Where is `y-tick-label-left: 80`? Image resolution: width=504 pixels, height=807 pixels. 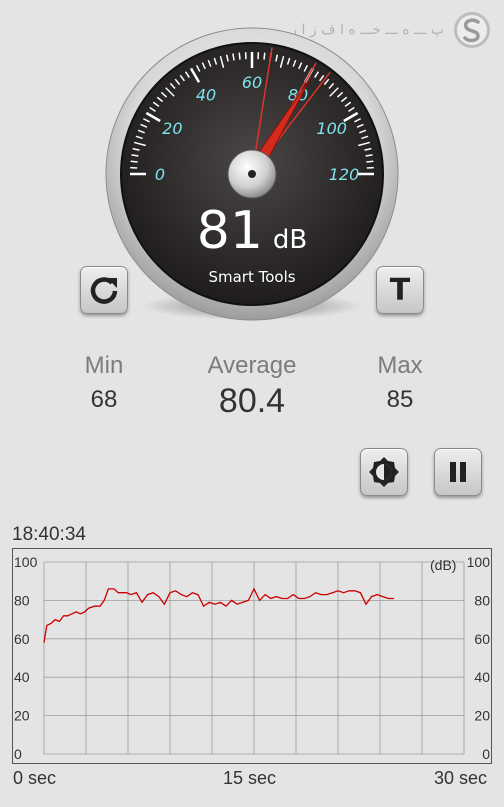 y-tick-label-left: 80 is located at coordinates (22, 600).